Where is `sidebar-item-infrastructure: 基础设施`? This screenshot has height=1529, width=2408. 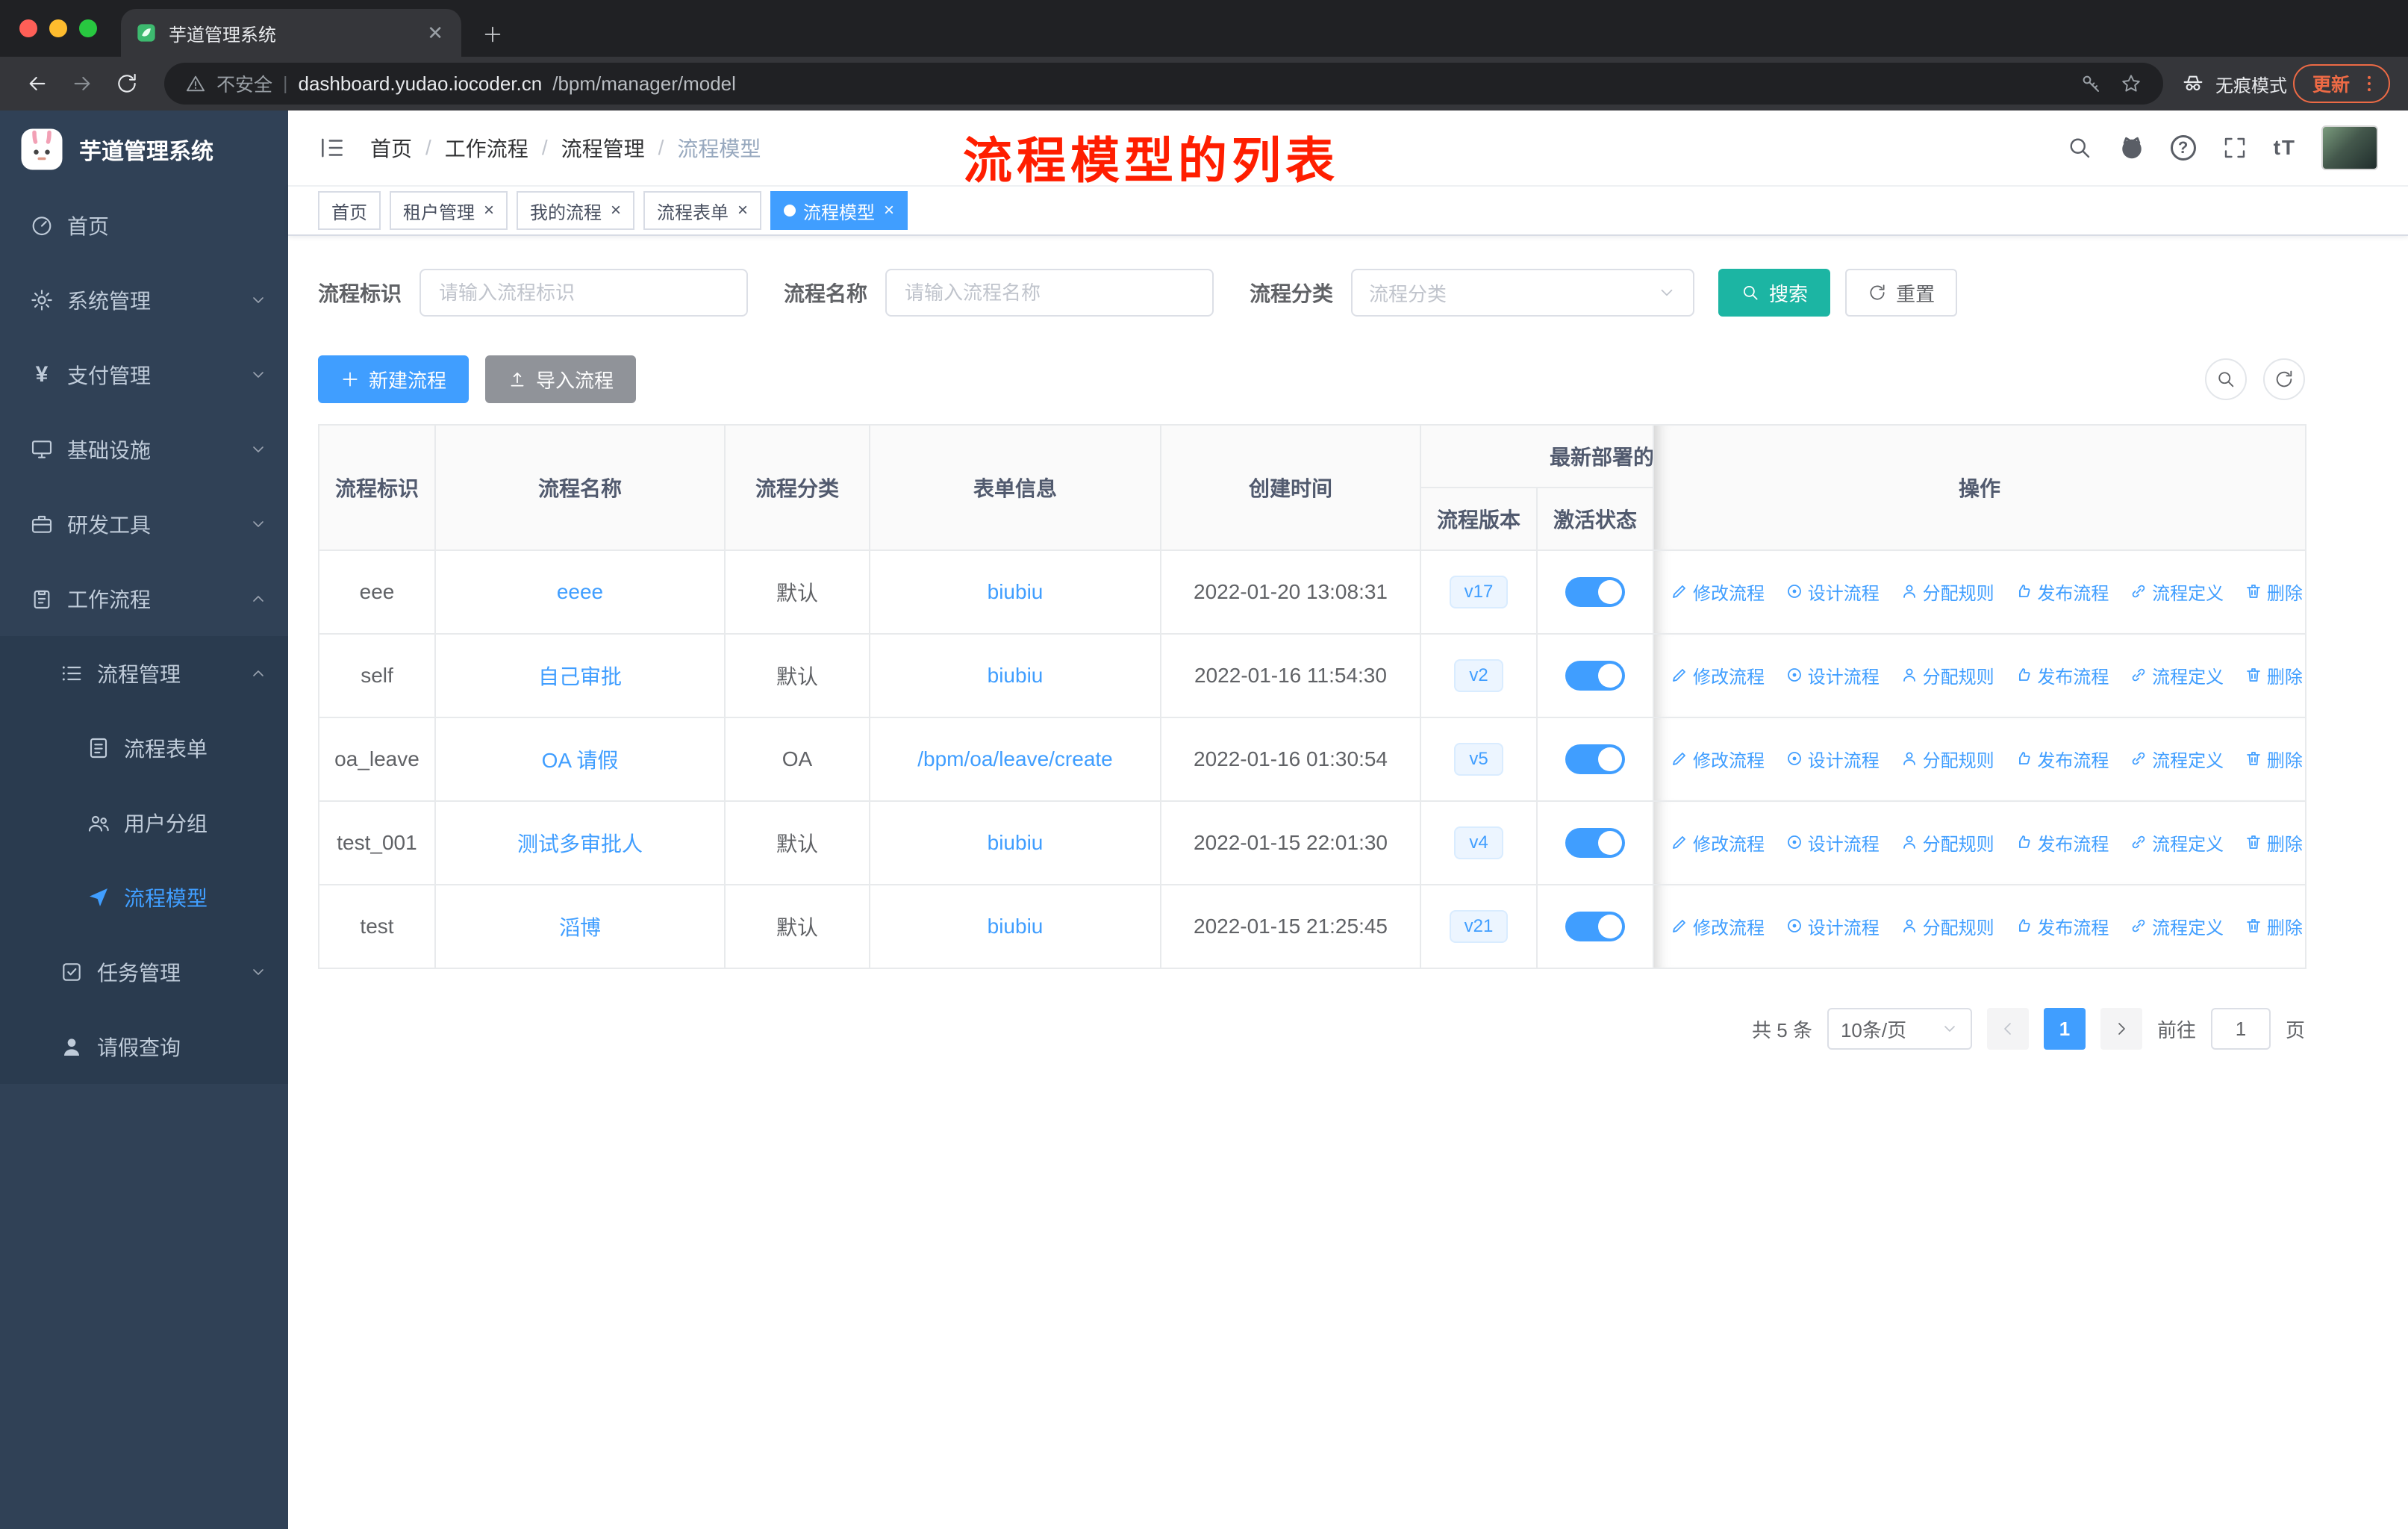 sidebar-item-infrastructure: 基础设施 is located at coordinates (144, 450).